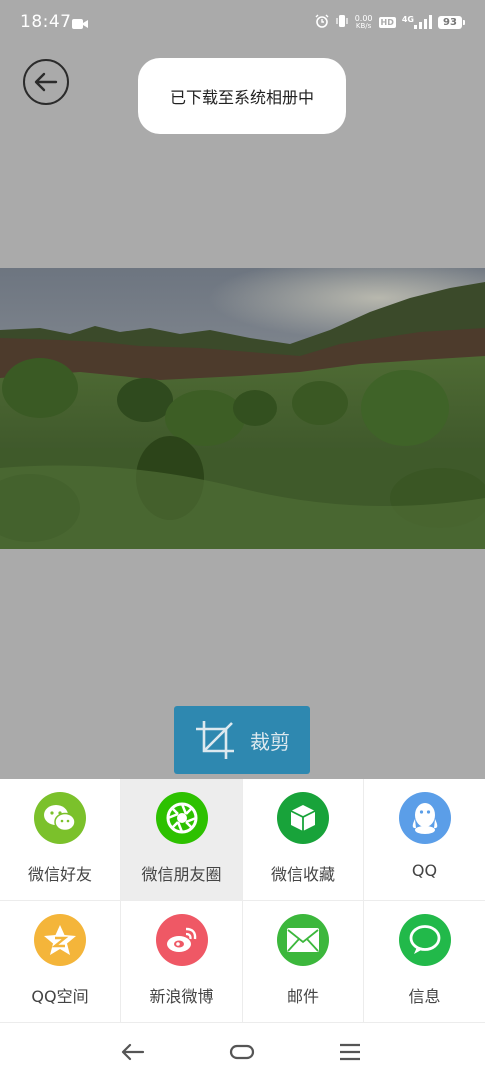  I want to click on message-icon, so click(424, 940).